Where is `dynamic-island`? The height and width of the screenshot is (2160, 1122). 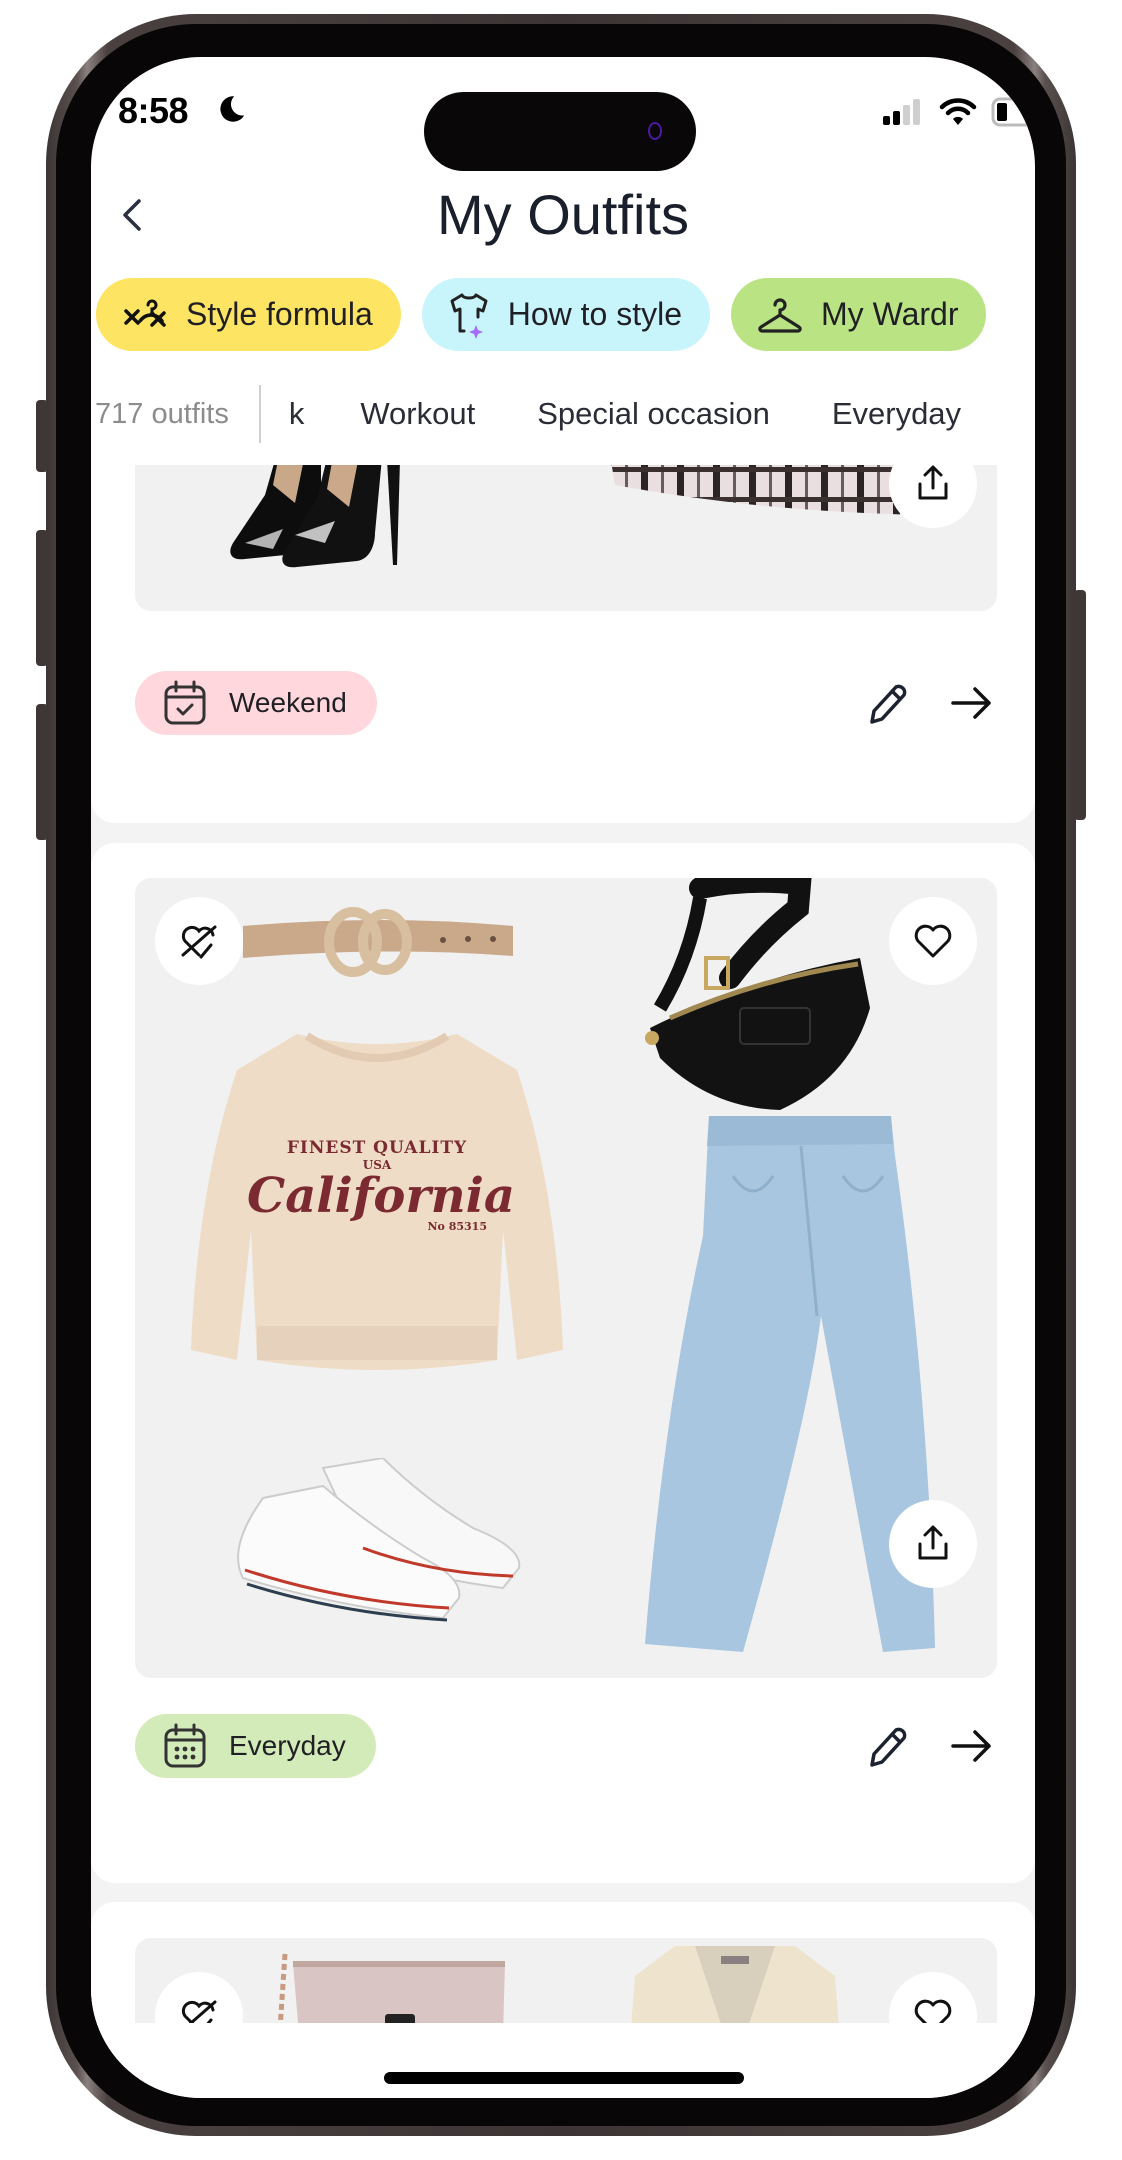
dynamic-island is located at coordinates (560, 131).